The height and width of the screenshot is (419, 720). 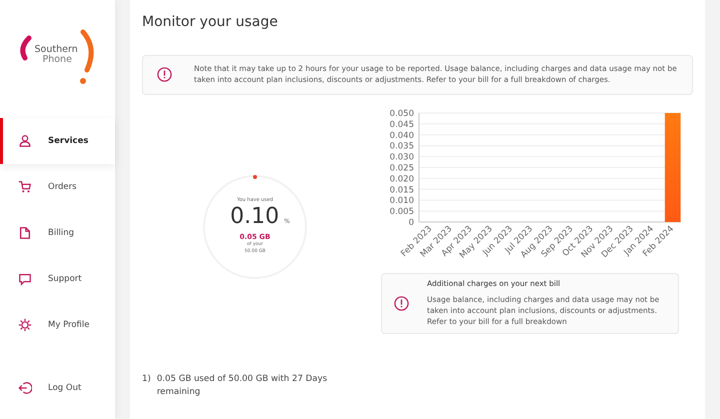 I want to click on y-tick-label: 0.050, so click(x=402, y=113).